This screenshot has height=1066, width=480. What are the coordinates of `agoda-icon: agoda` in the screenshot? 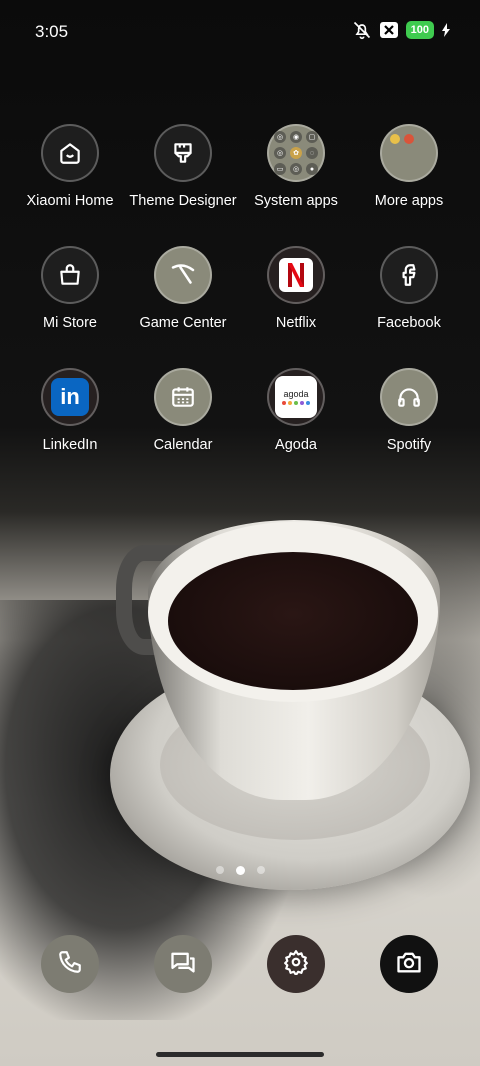 It's located at (296, 397).